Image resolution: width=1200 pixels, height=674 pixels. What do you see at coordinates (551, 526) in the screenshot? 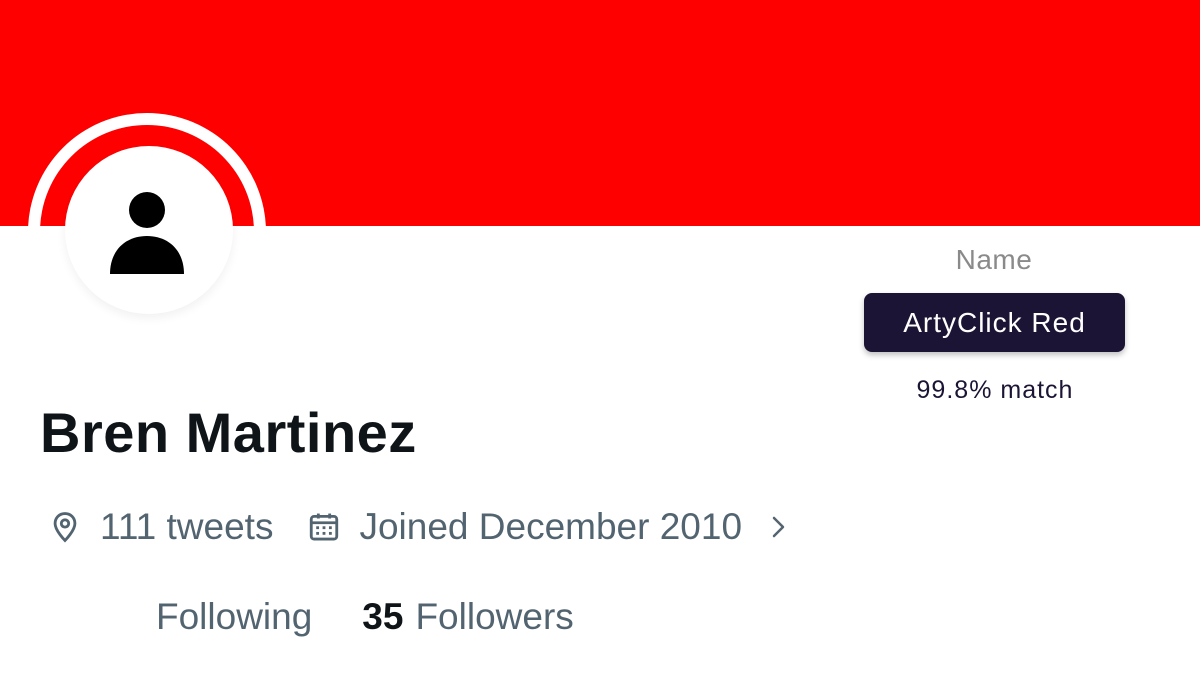
I see `joined-date: Joined December 2010` at bounding box center [551, 526].